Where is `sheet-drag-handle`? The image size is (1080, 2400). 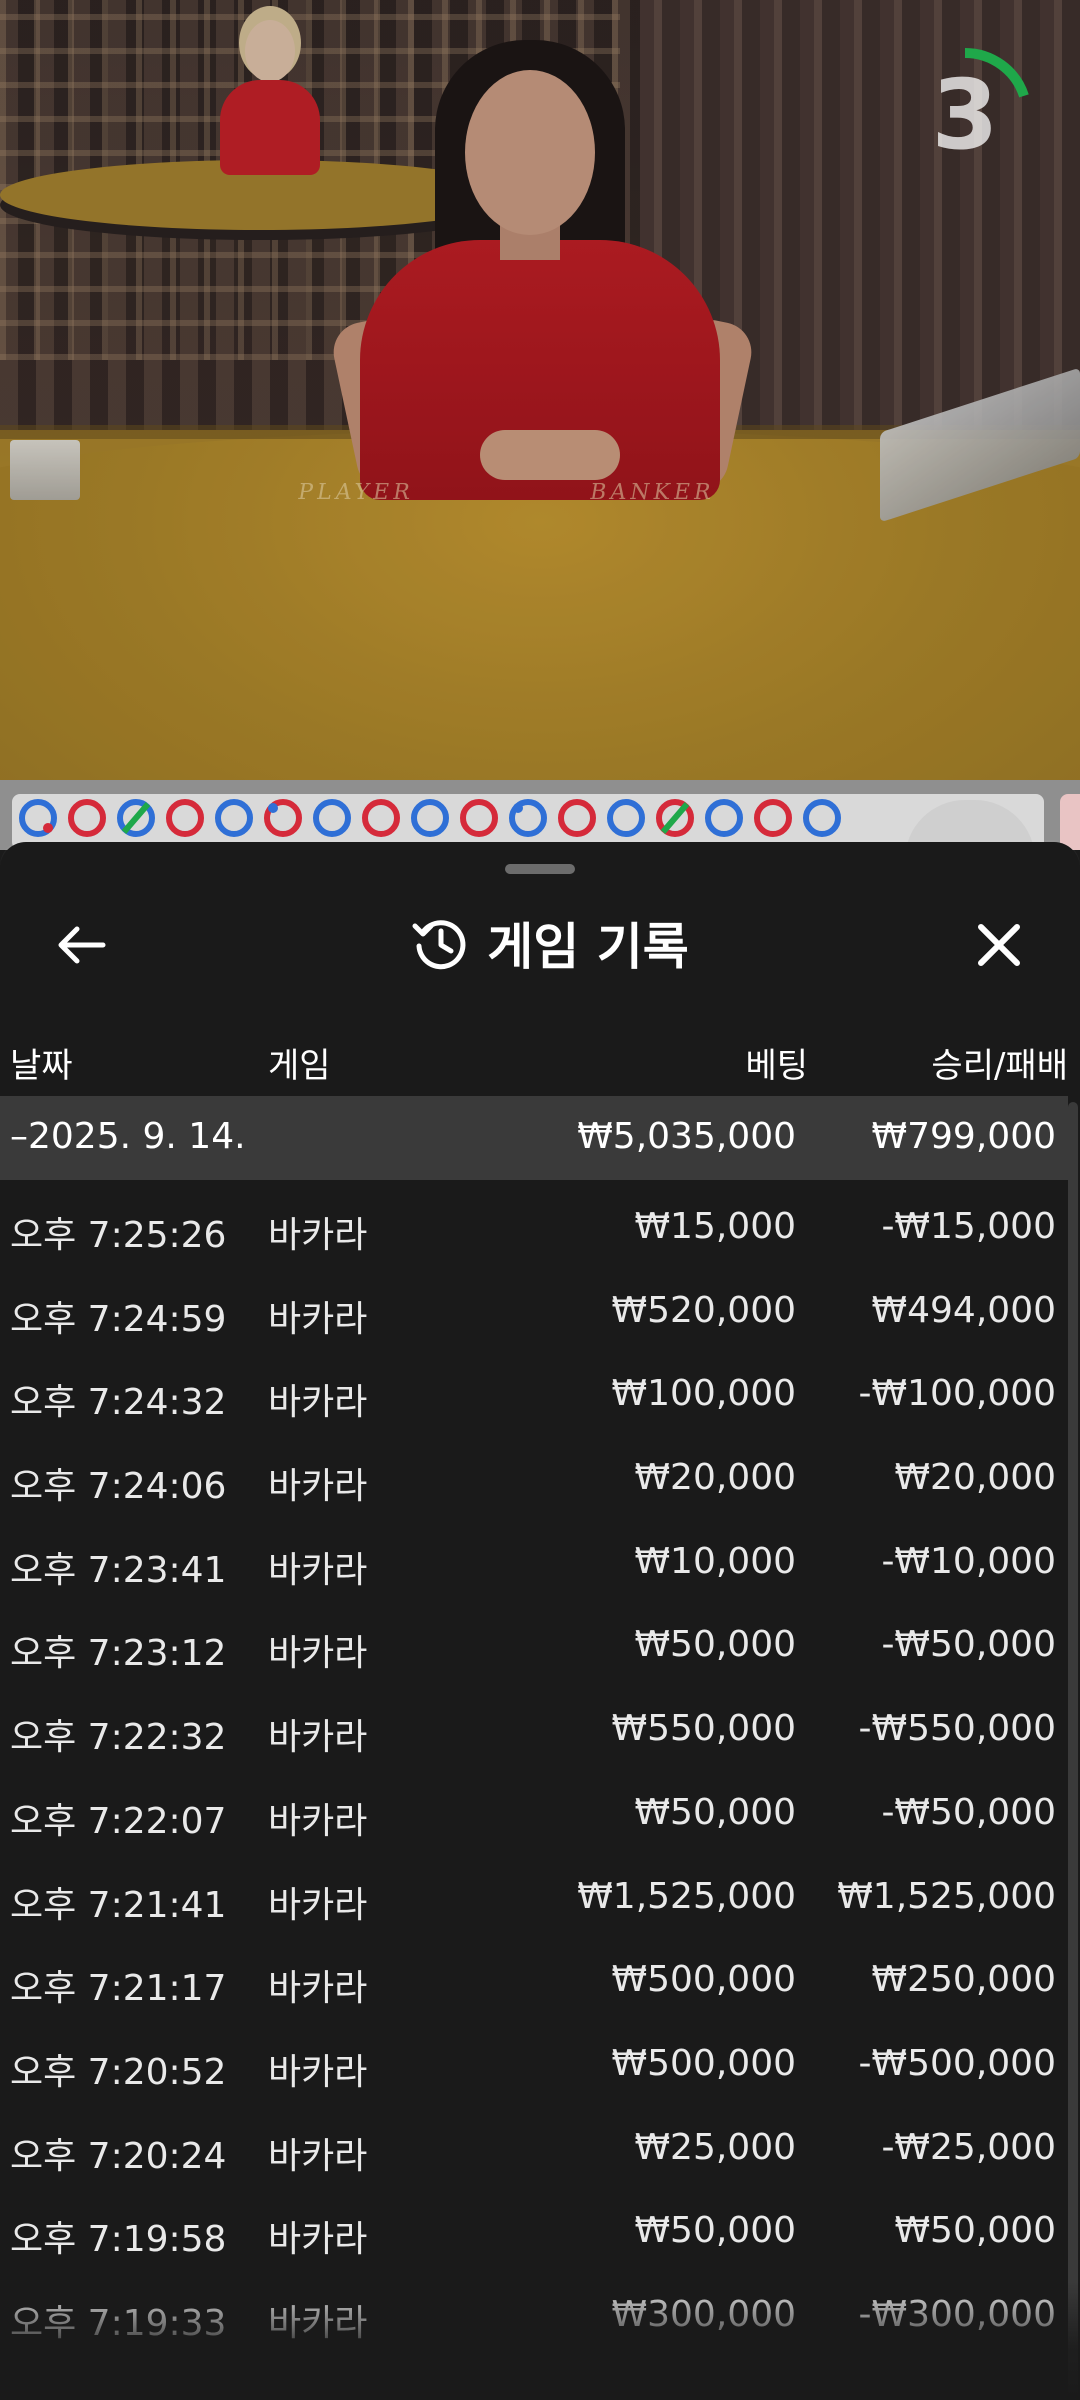 sheet-drag-handle is located at coordinates (540, 869).